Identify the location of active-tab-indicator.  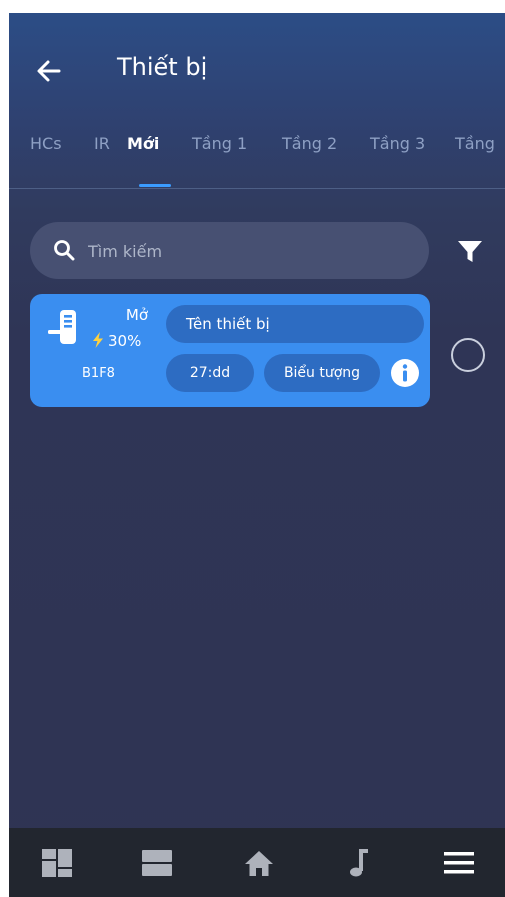
(155, 185).